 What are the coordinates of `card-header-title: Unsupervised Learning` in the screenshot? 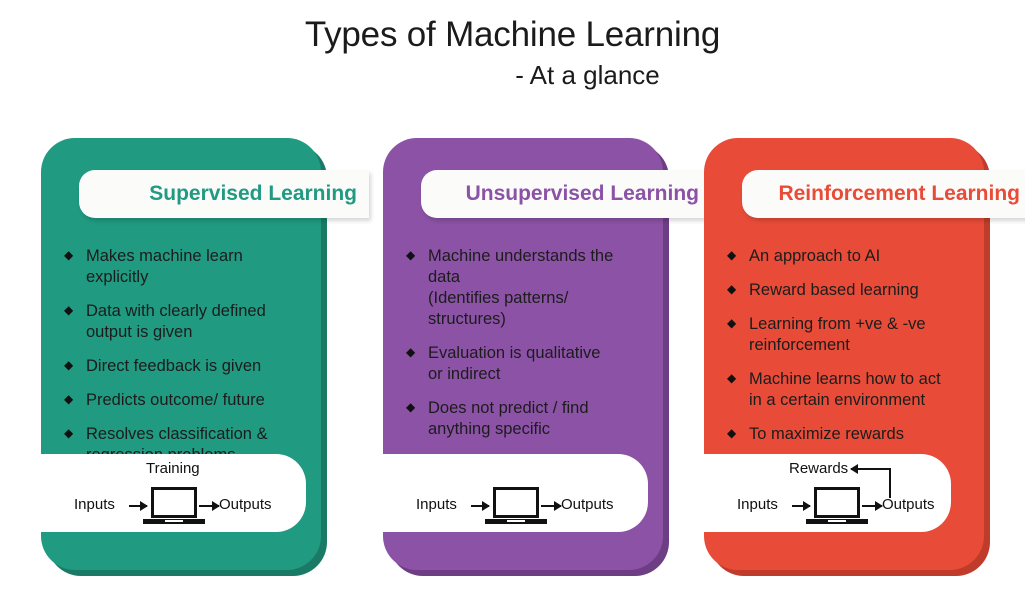 It's located at (582, 193).